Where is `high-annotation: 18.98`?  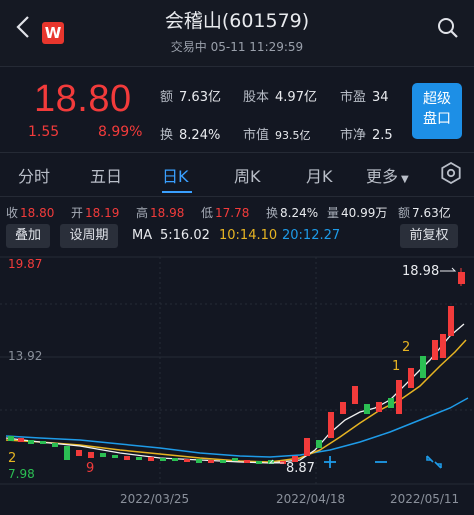 high-annotation: 18.98 is located at coordinates (420, 271).